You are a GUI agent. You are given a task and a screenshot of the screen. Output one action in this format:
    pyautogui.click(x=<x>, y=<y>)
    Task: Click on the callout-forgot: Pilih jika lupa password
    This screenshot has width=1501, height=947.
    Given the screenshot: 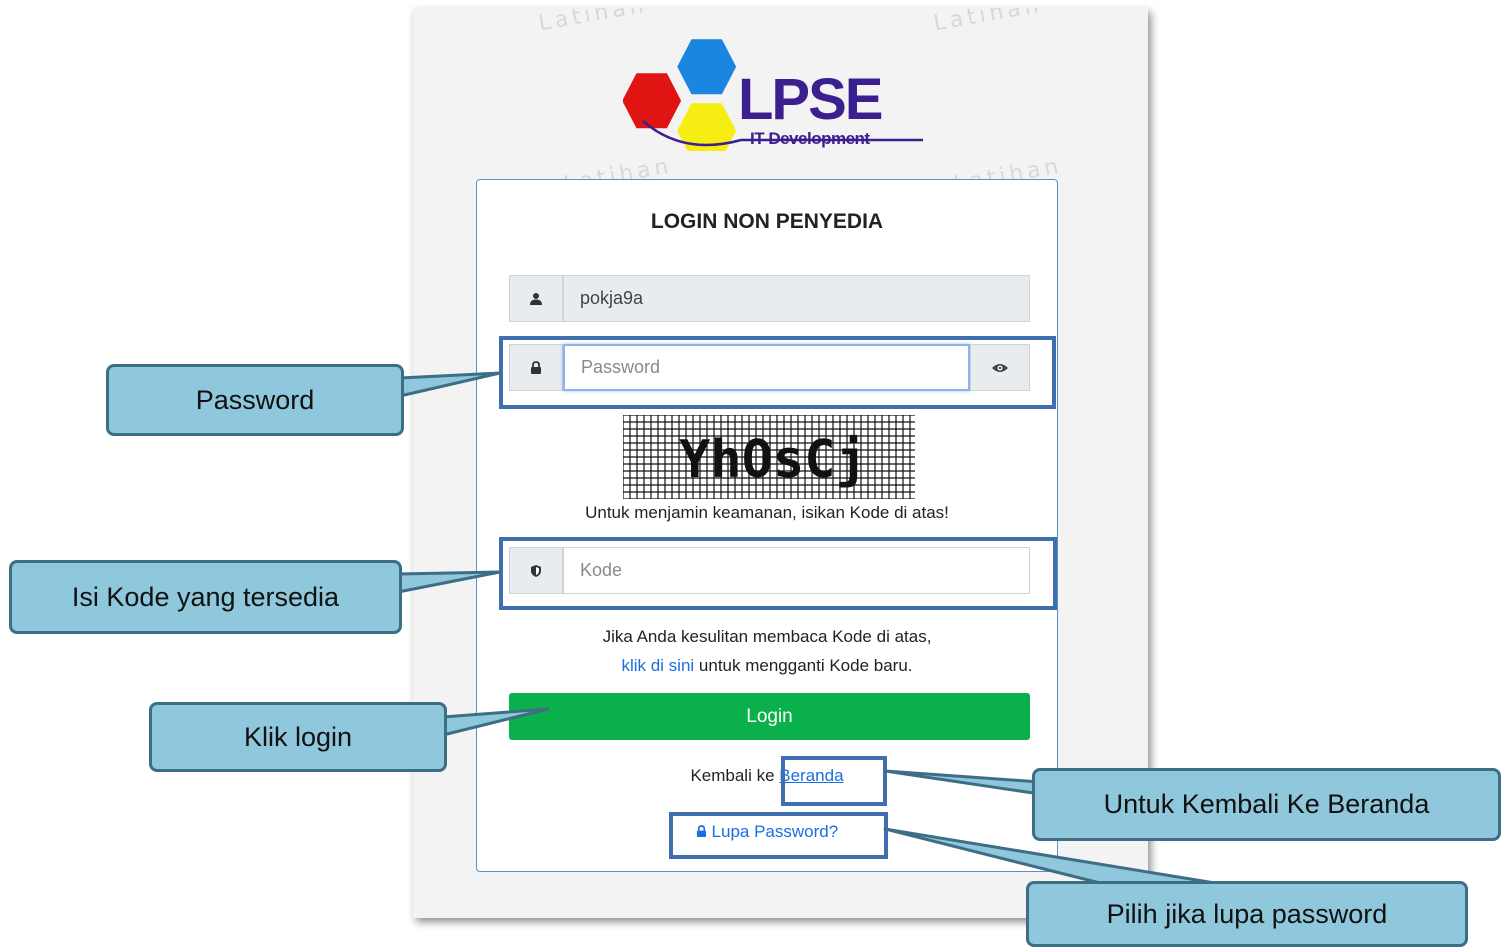 What is the action you would take?
    pyautogui.click(x=1247, y=914)
    